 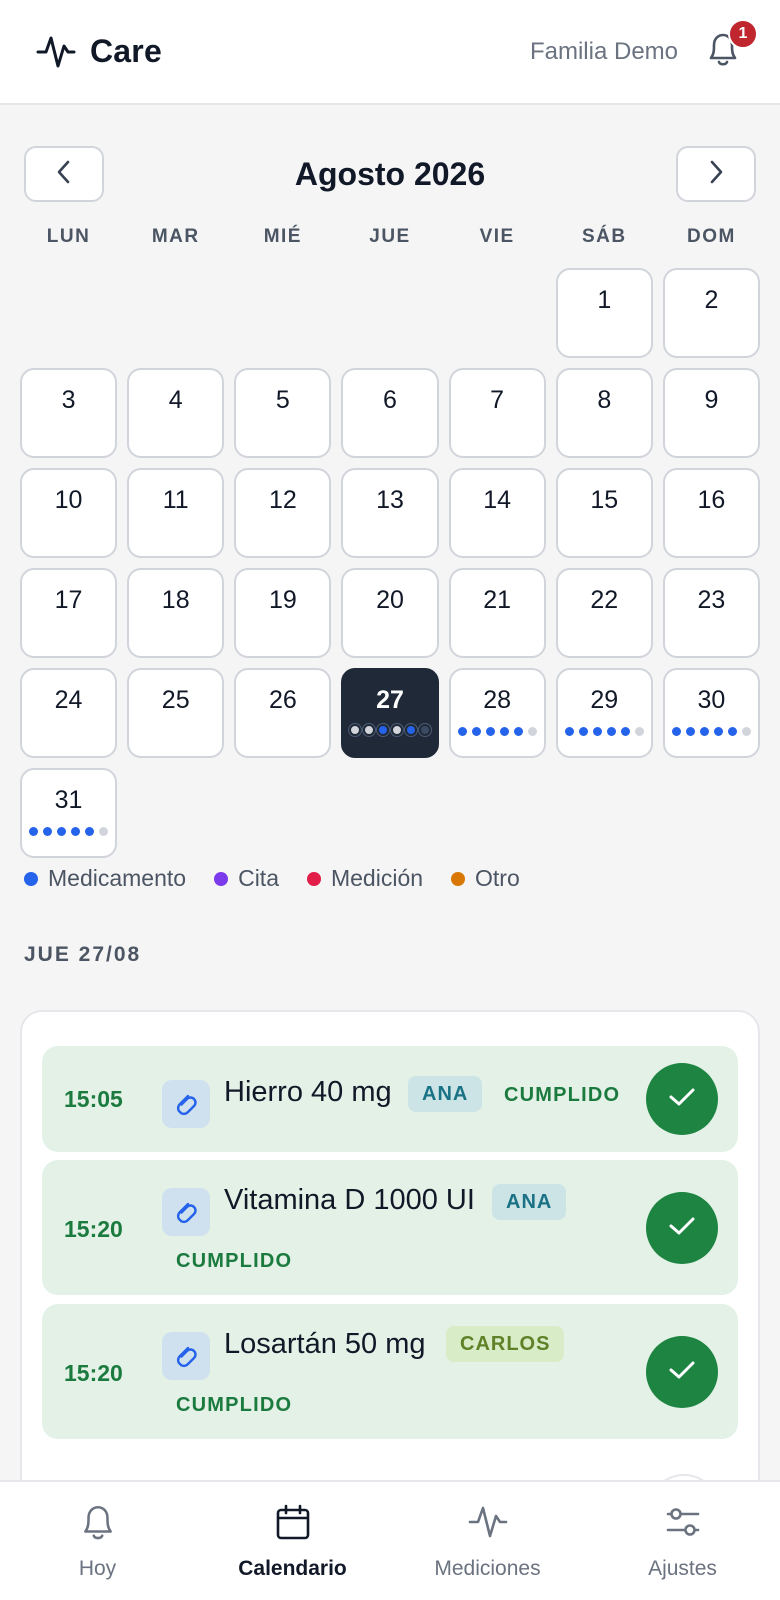 What do you see at coordinates (283, 513) in the screenshot?
I see `calendar-day: 12` at bounding box center [283, 513].